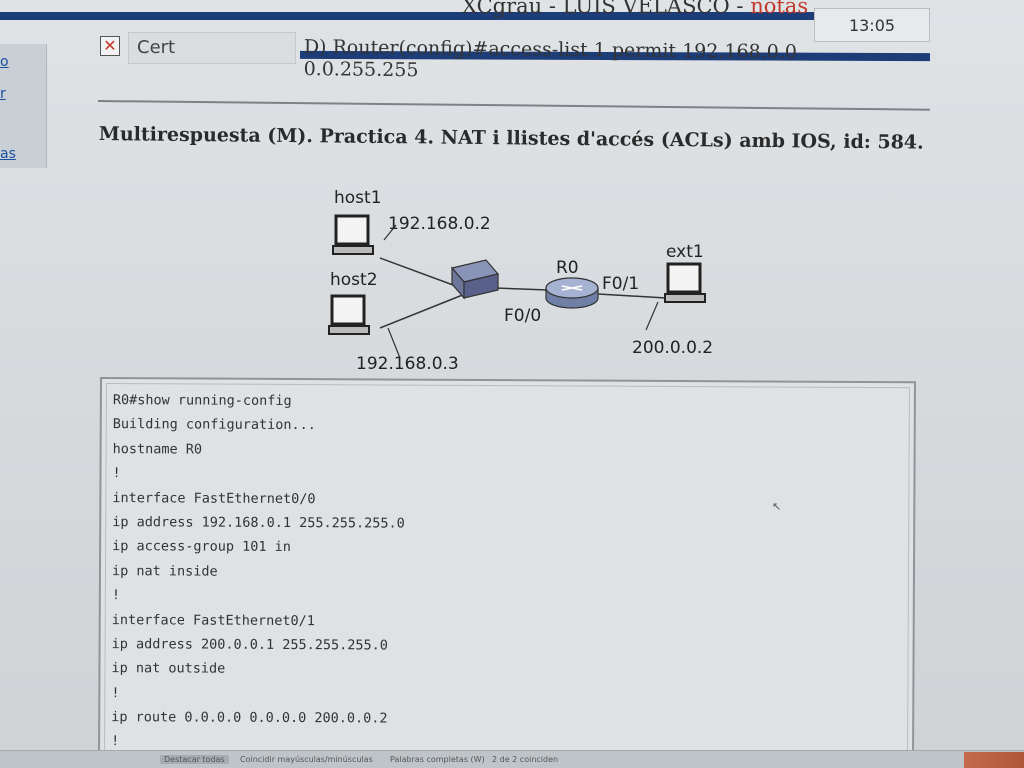 This screenshot has width=1024, height=768. Describe the element at coordinates (621, 284) in the screenshot. I see `router-if-outside-label: F0/1` at that location.